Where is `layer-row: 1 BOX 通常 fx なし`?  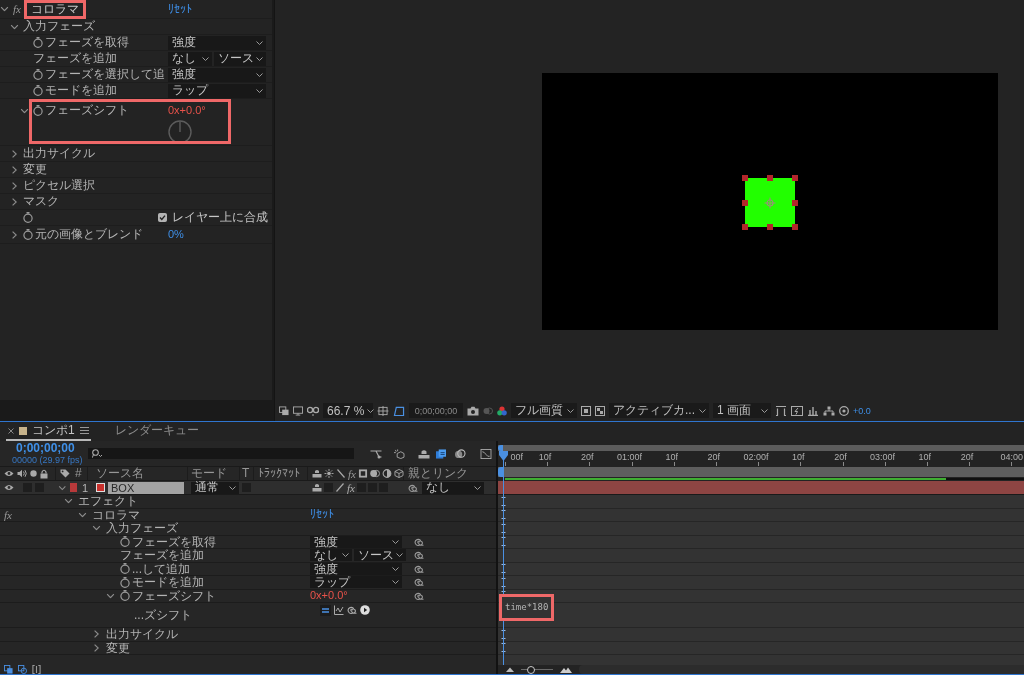
layer-row: 1 BOX 通常 fx なし is located at coordinates (248, 488).